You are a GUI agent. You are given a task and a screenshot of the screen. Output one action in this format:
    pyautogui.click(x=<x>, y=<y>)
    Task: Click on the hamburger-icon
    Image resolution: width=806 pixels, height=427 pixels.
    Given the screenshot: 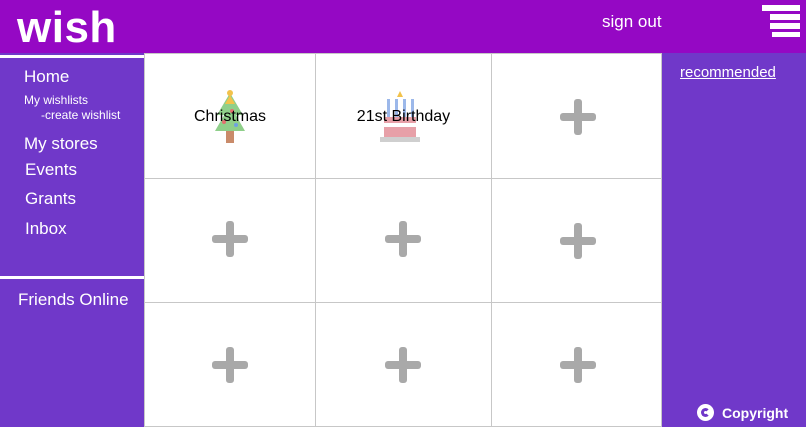 What is the action you would take?
    pyautogui.click(x=781, y=21)
    